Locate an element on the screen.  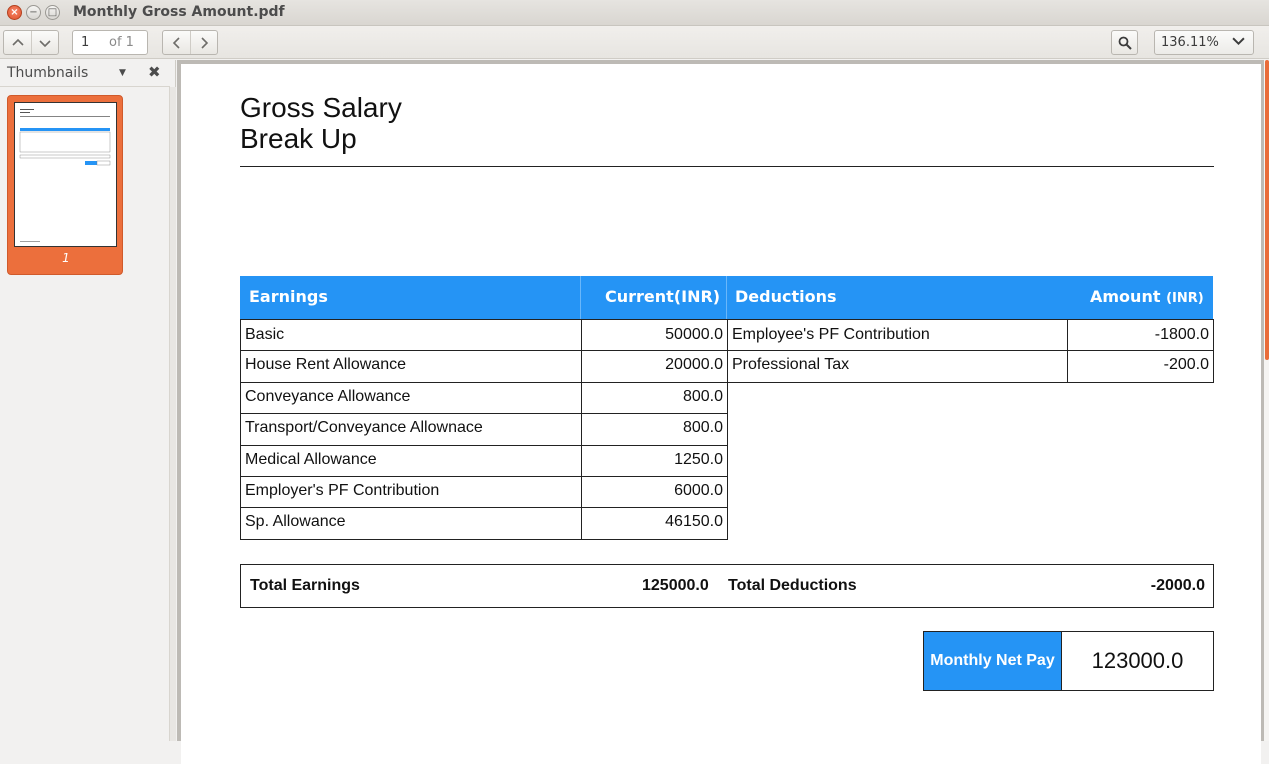
earning-label: Employer's PF Contribution is located at coordinates (342, 490).